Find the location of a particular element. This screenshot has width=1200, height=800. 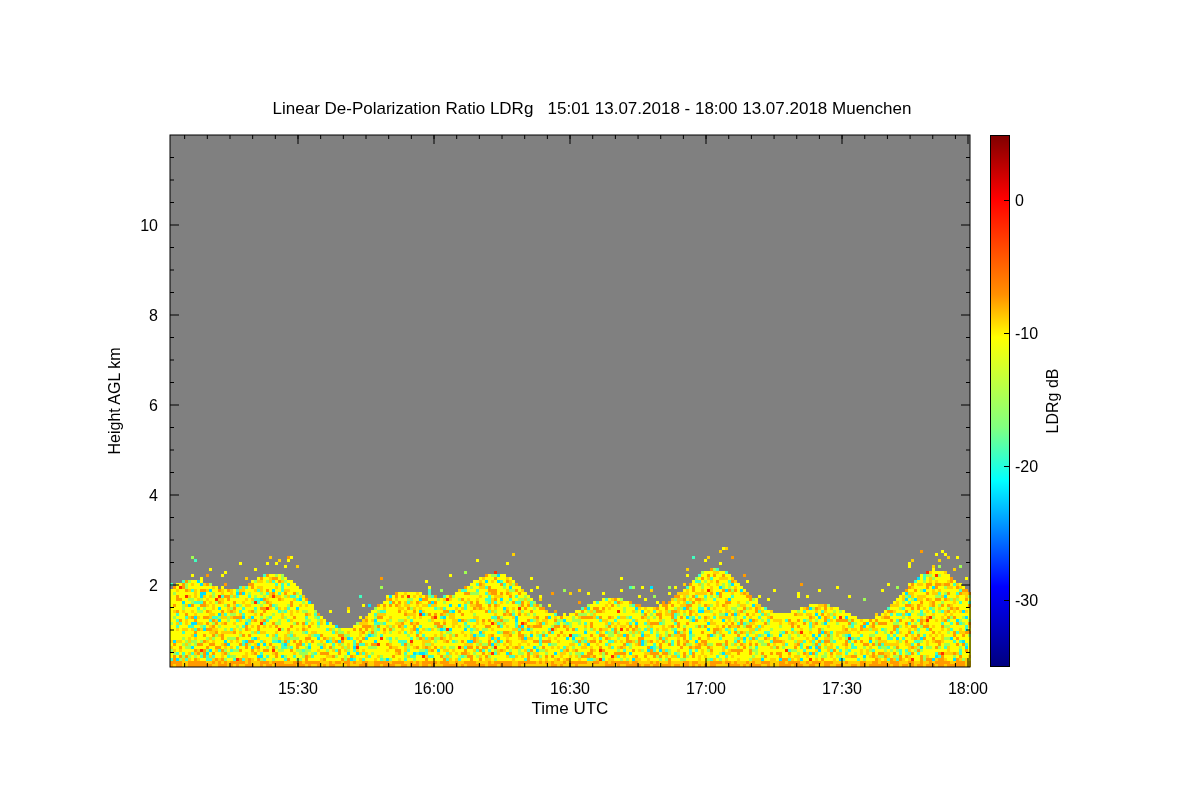

x-tick-label: 16:30 is located at coordinates (570, 688).